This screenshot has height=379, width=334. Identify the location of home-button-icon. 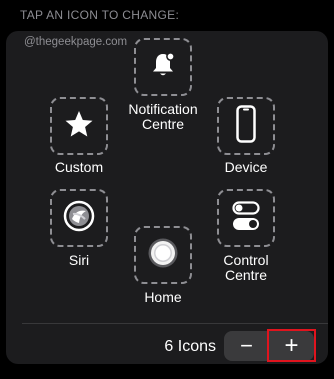
(163, 255).